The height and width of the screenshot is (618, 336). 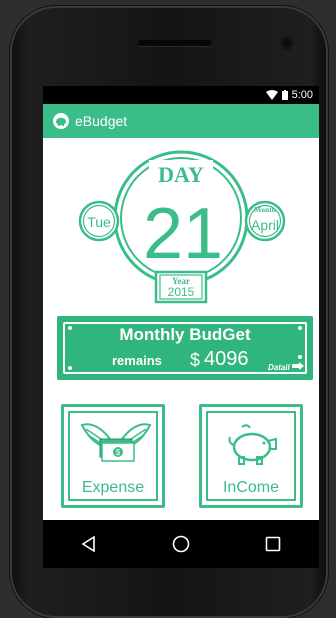 I want to click on battery-icon, so click(x=284, y=95).